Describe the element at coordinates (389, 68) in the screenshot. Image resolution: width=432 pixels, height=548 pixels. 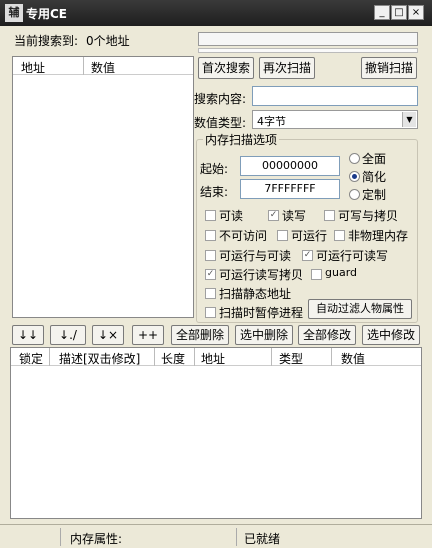
I see `undo-scan-button: 撤销扫描` at that location.